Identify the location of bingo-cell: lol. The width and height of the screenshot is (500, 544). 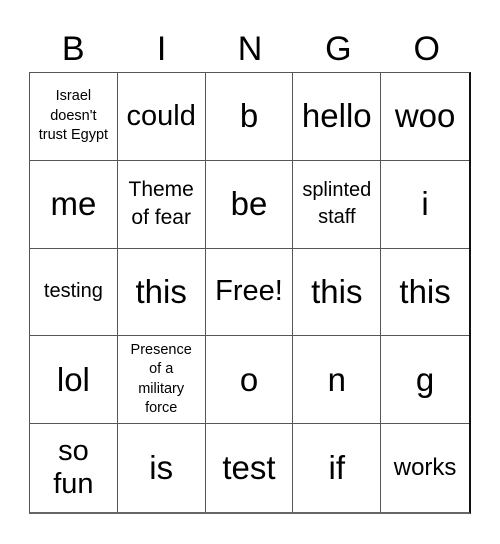
(74, 380).